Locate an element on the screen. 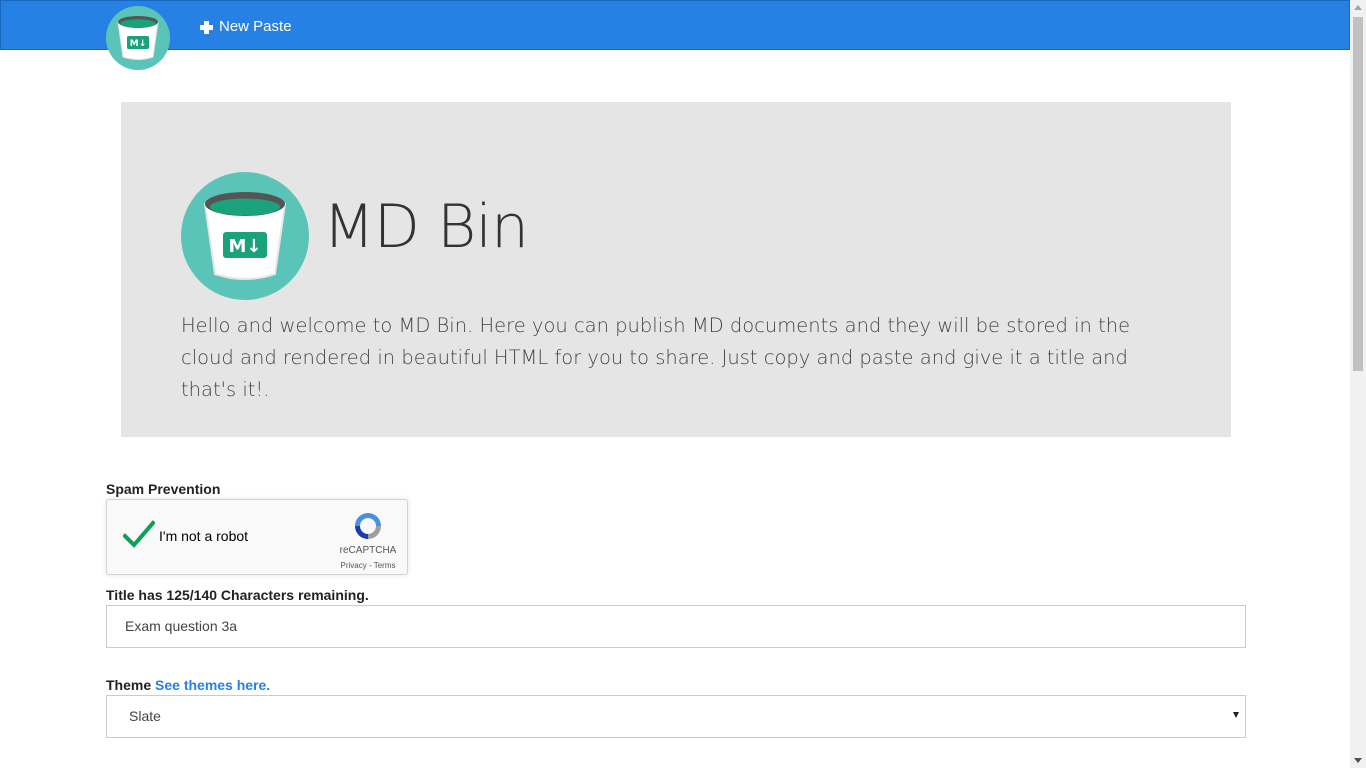 Image resolution: width=1366 pixels, height=768 pixels. recaptcha-privacy-terms-links: Privacy - Terms is located at coordinates (368, 565).